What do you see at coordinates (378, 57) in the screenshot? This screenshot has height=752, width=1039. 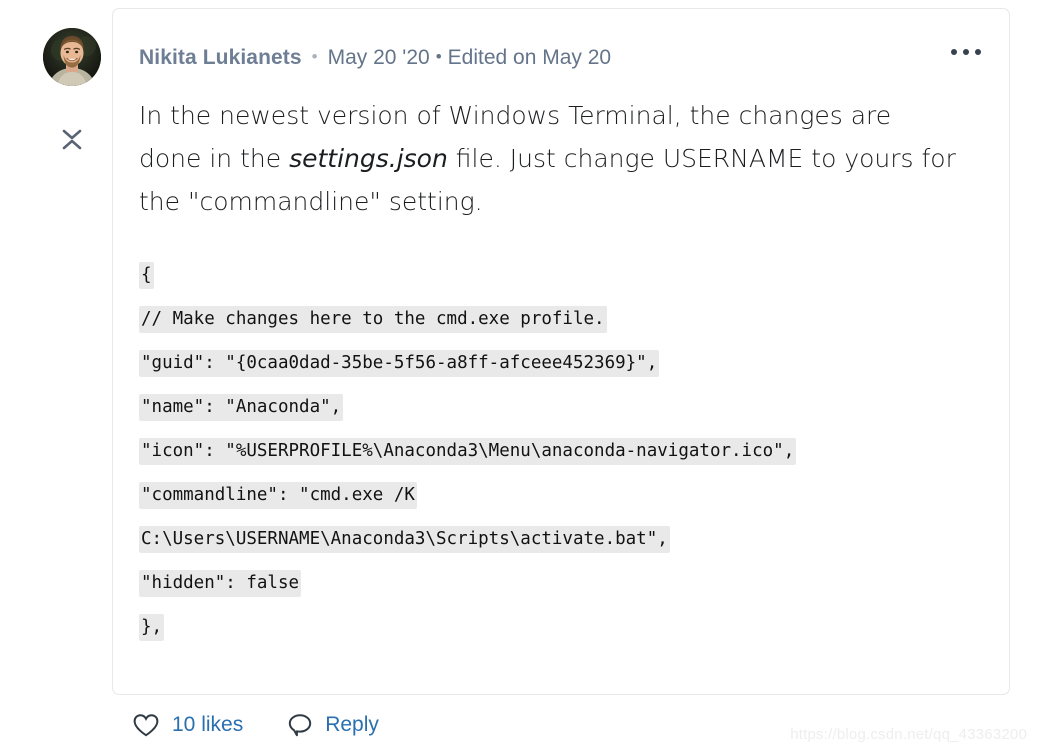 I see `comment-date: May 20 '20` at bounding box center [378, 57].